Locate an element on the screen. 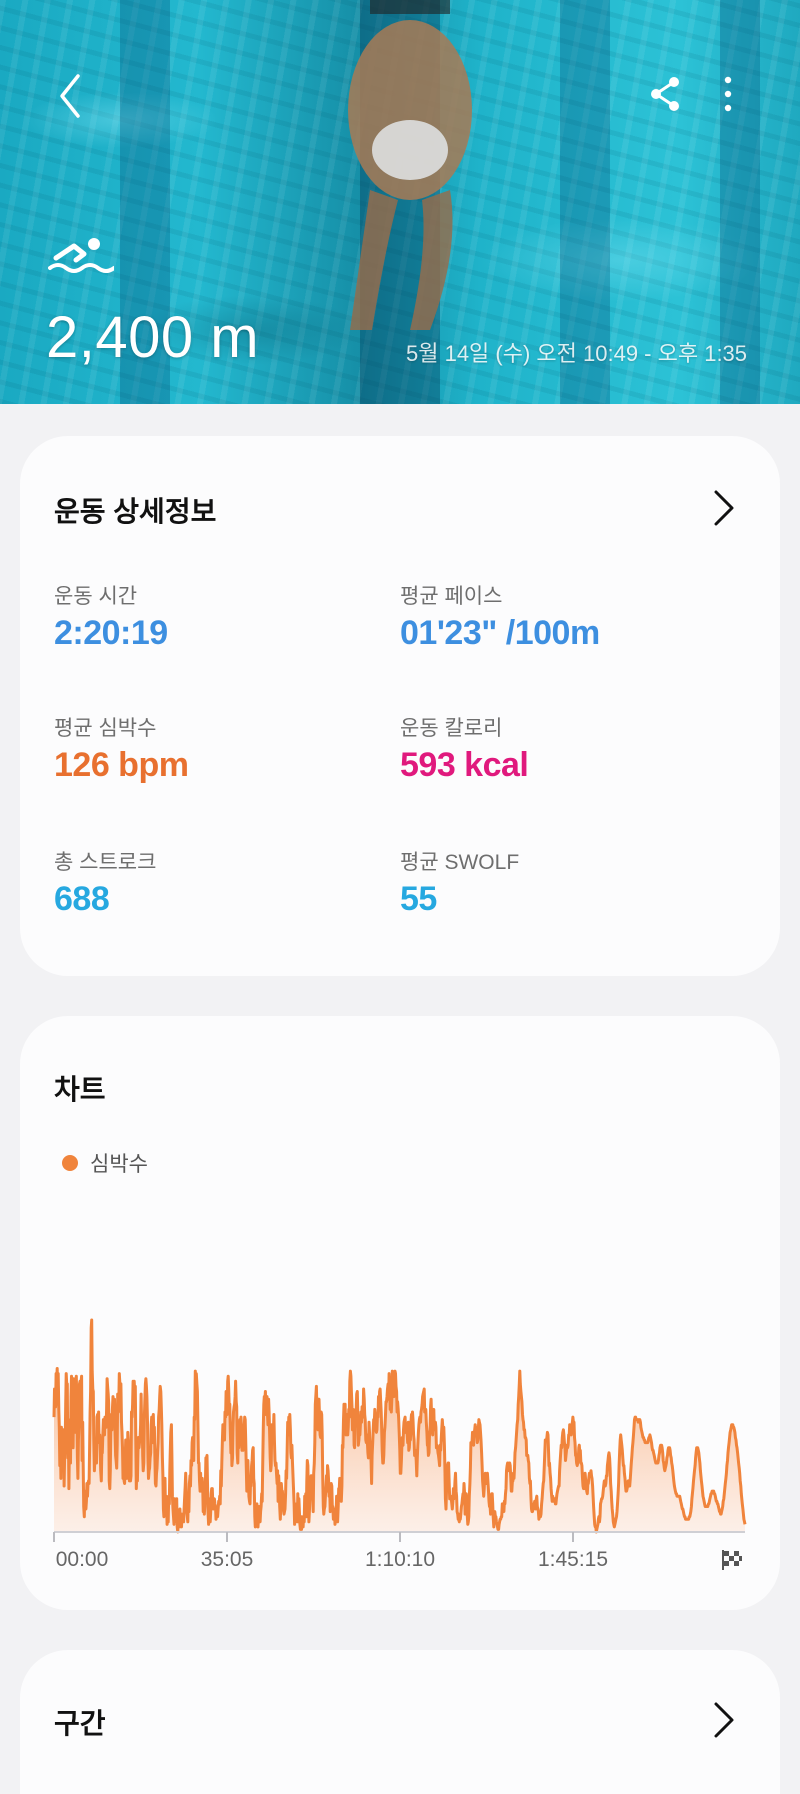  legend-dot-heart-rate is located at coordinates (70, 1163).